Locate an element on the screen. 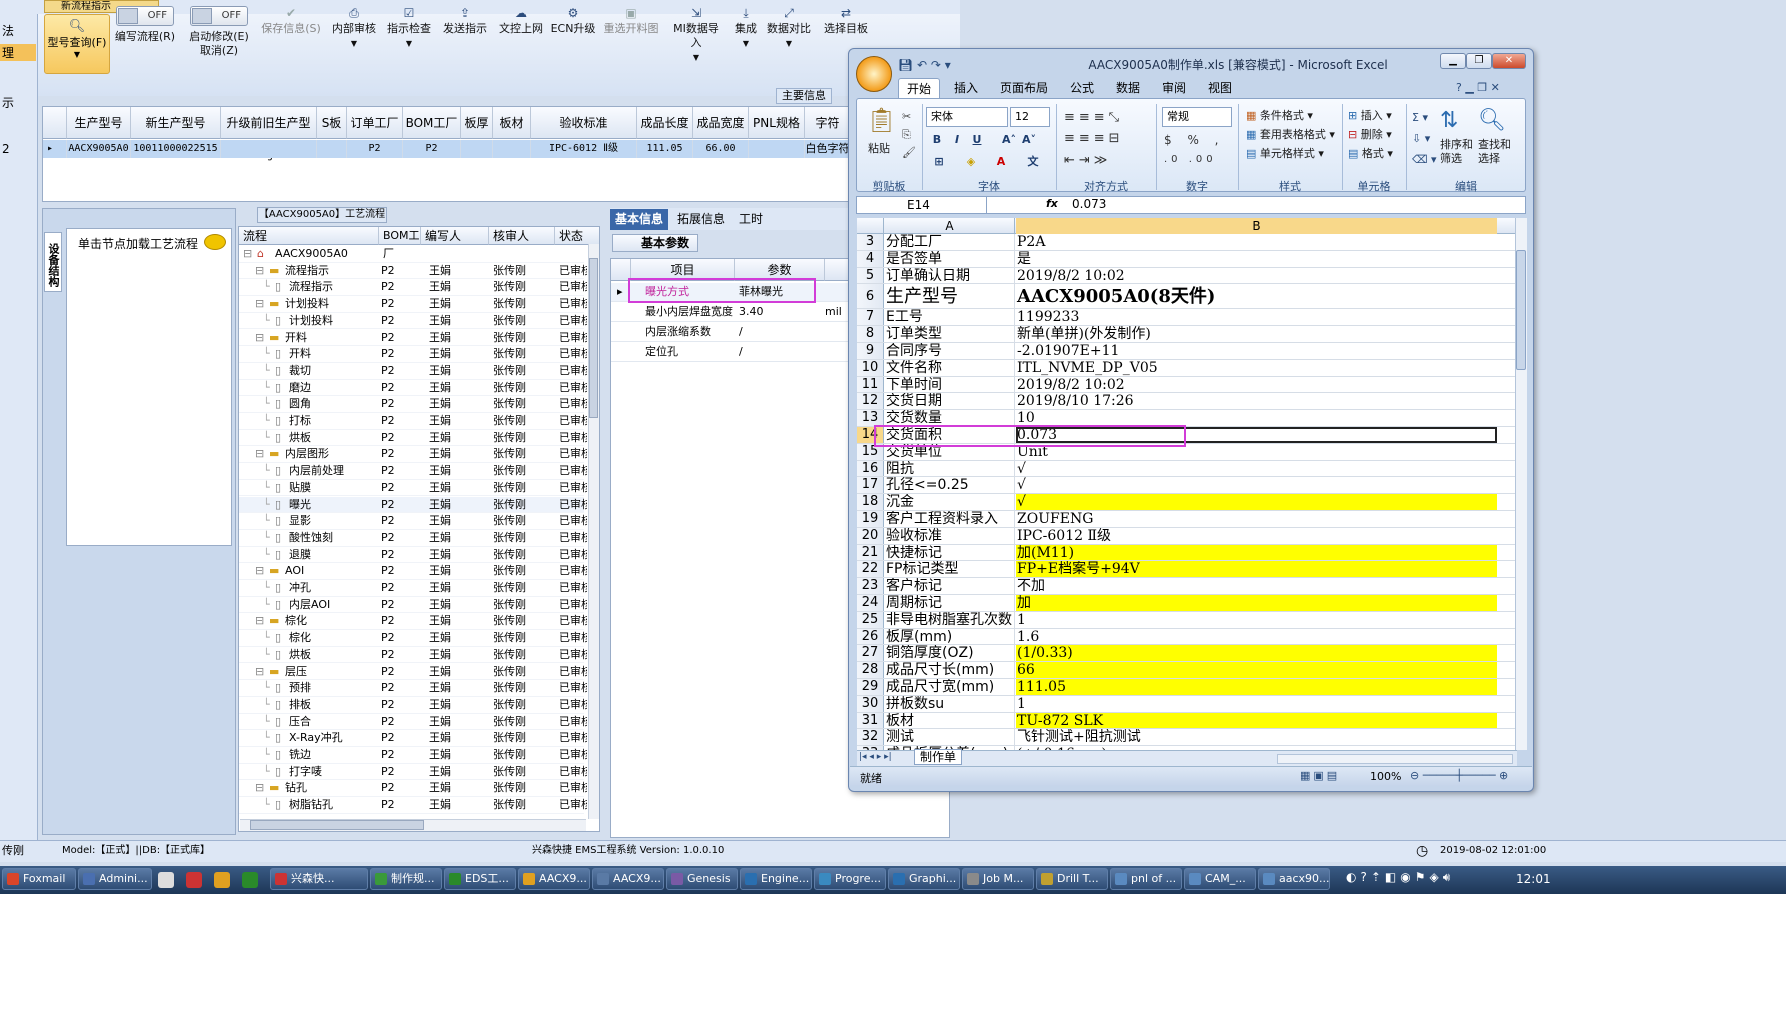 Image resolution: width=1786 pixels, height=1015 pixels. column-header: 成品宽度 is located at coordinates (721, 123).